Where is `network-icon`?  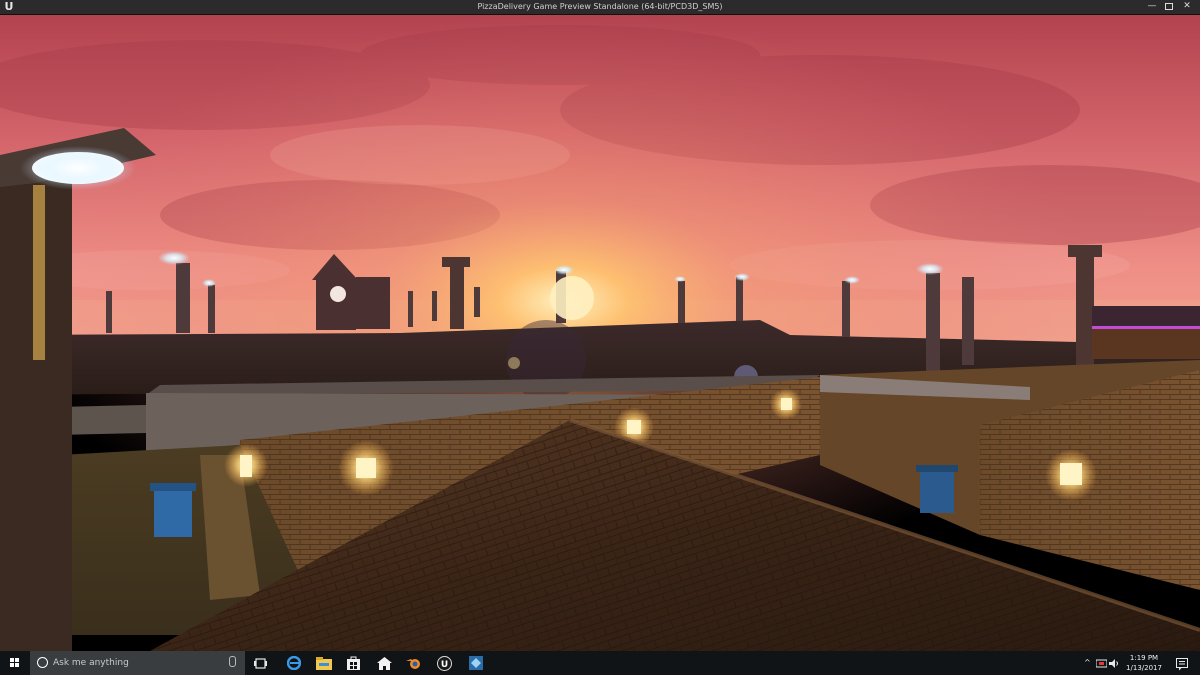 network-icon is located at coordinates (1101, 663).